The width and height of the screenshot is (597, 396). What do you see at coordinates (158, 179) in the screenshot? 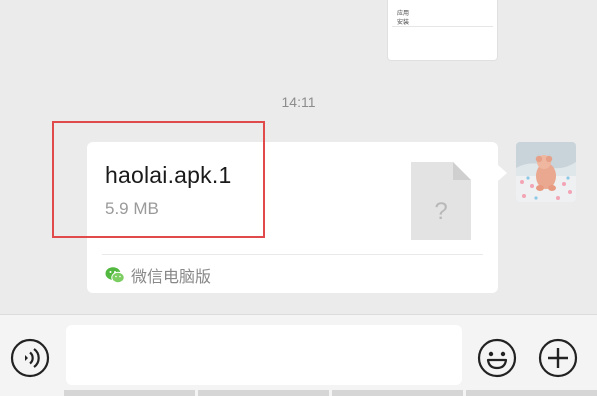
I see `highlight-annotation` at bounding box center [158, 179].